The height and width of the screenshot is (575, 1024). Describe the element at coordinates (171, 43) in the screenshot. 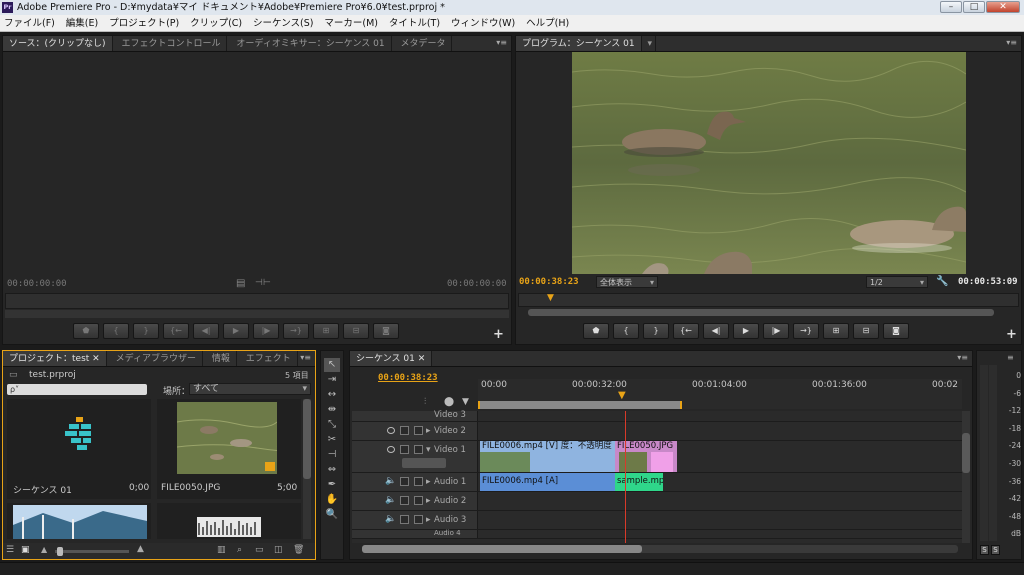

I see `tab-effect-controls: エフェクトコントロール` at that location.